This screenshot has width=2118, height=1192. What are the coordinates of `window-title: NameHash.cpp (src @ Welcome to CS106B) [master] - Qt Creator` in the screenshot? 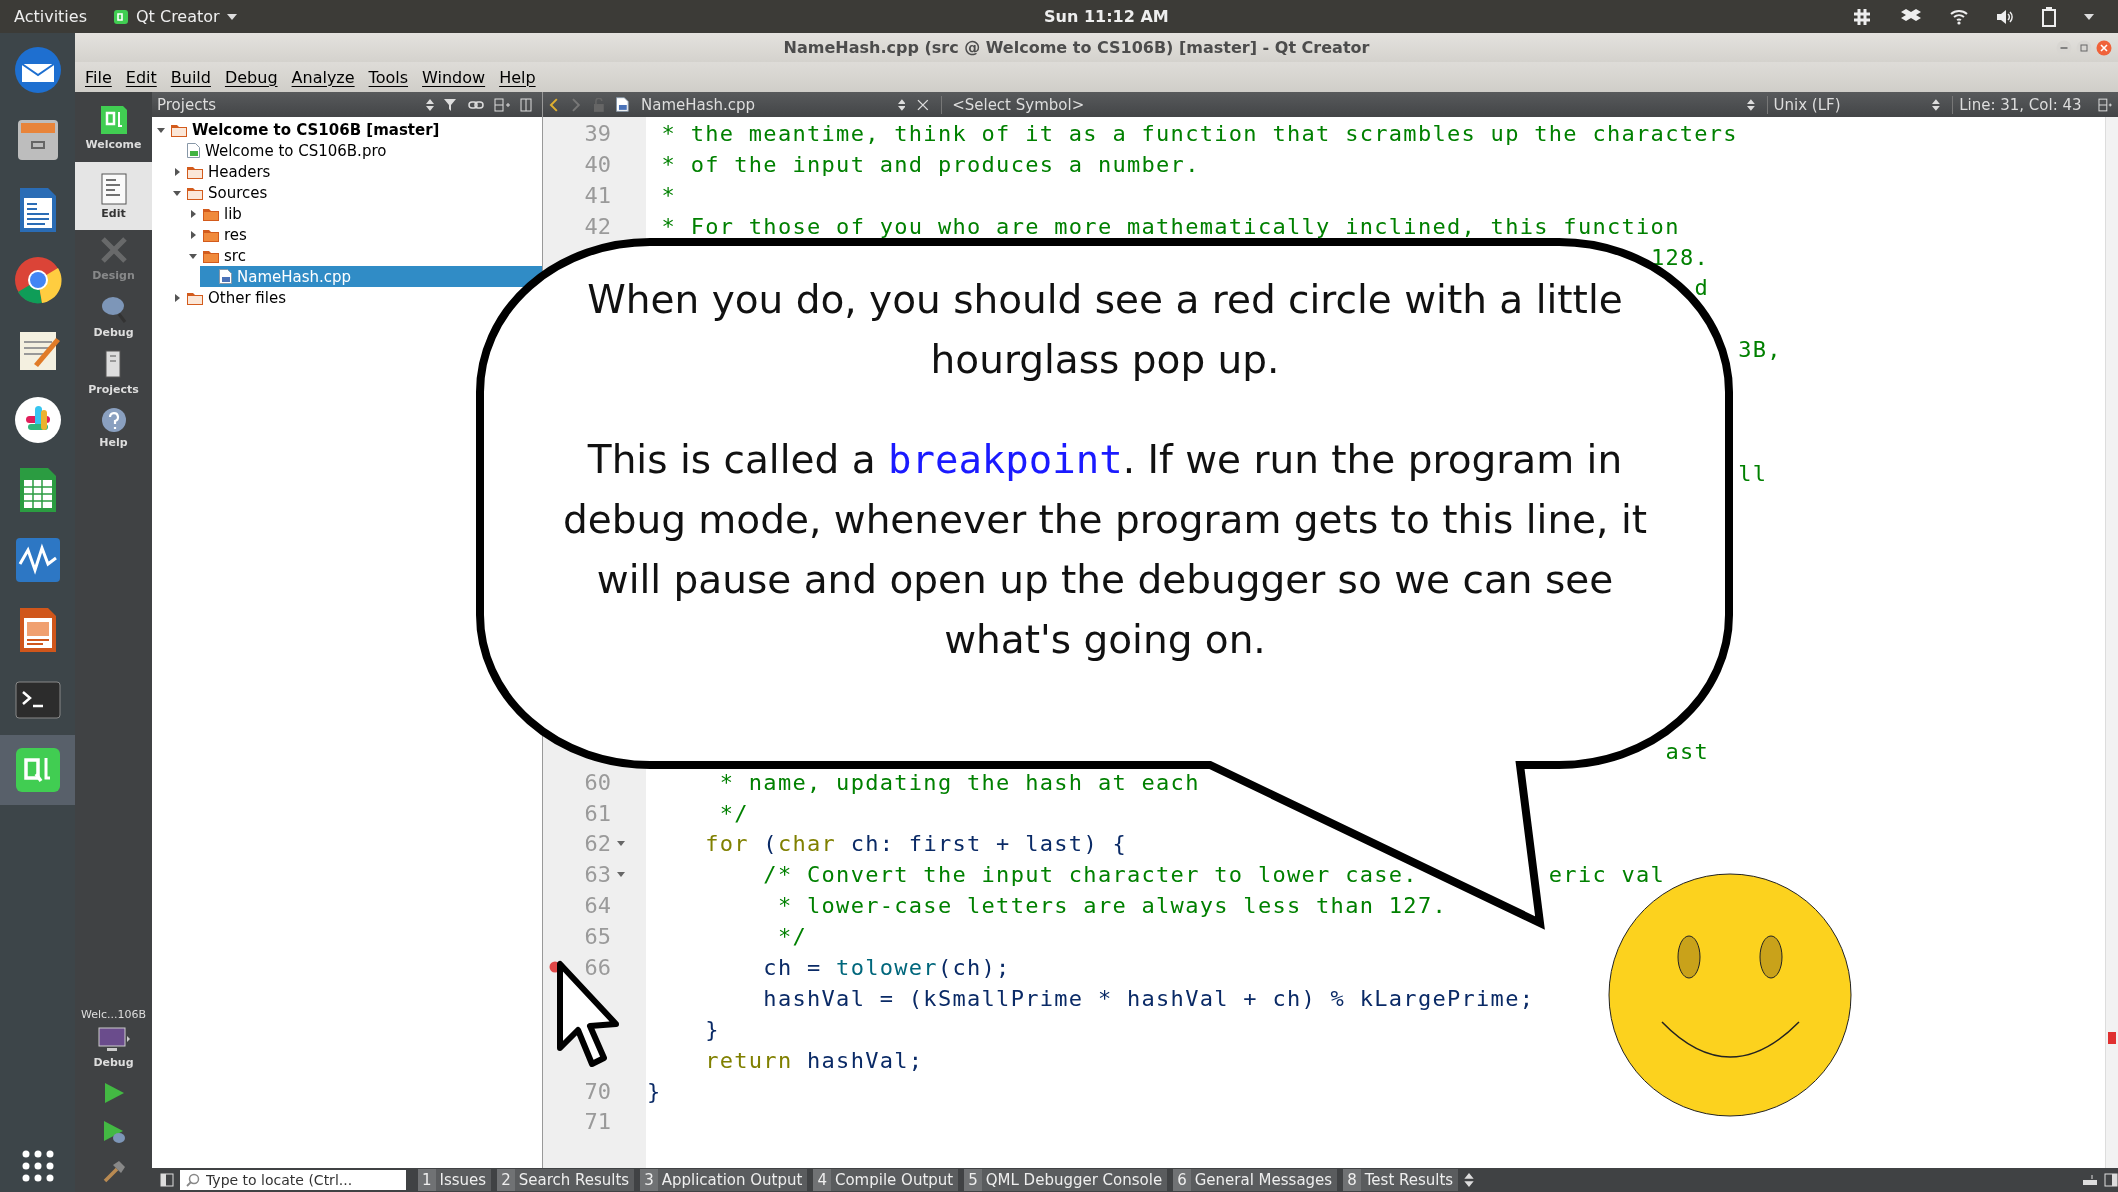 It's located at (1076, 47).